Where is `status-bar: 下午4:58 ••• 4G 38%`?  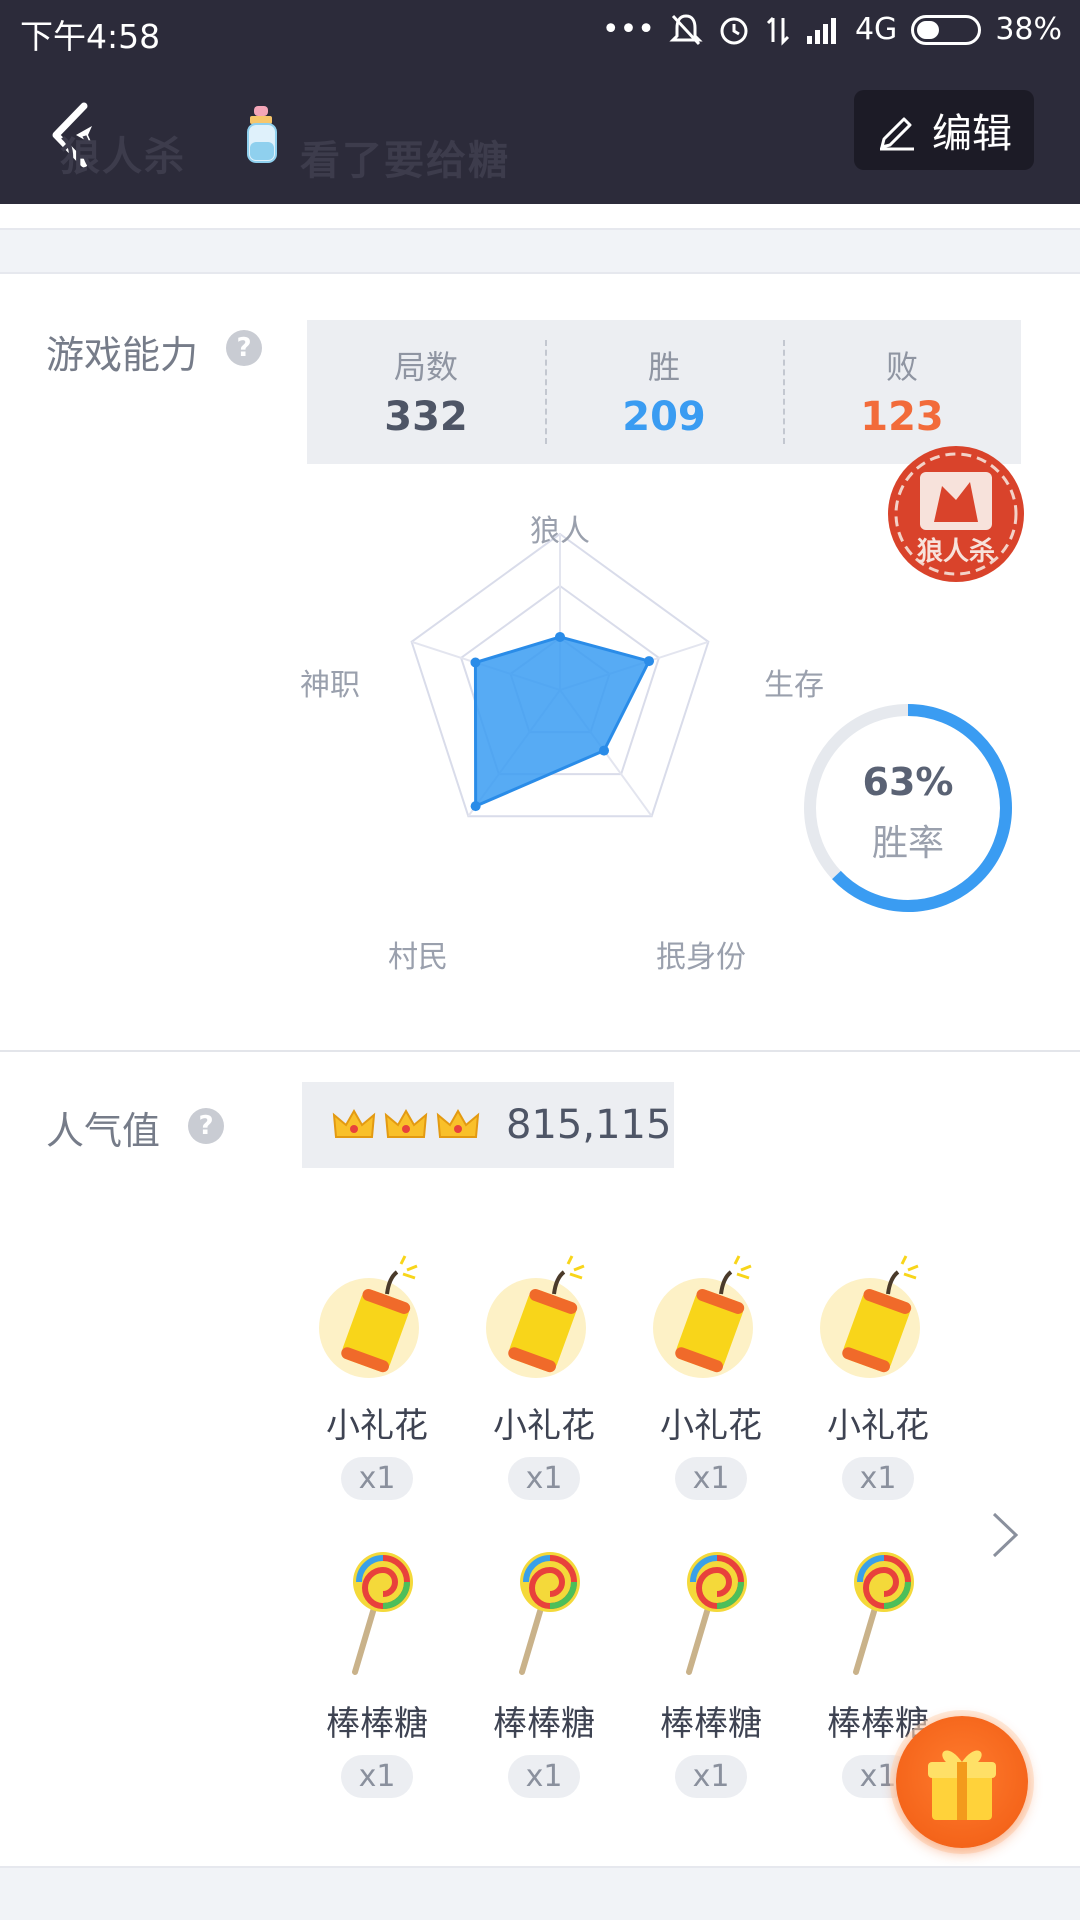 status-bar: 下午4:58 ••• 4G 38% is located at coordinates (540, 31).